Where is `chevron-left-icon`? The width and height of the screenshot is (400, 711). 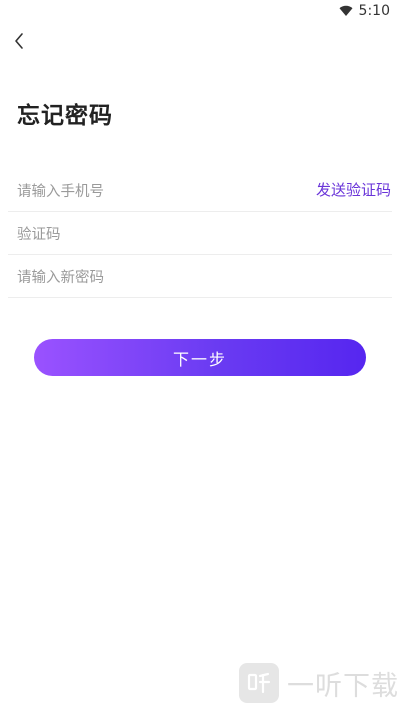 chevron-left-icon is located at coordinates (19, 41).